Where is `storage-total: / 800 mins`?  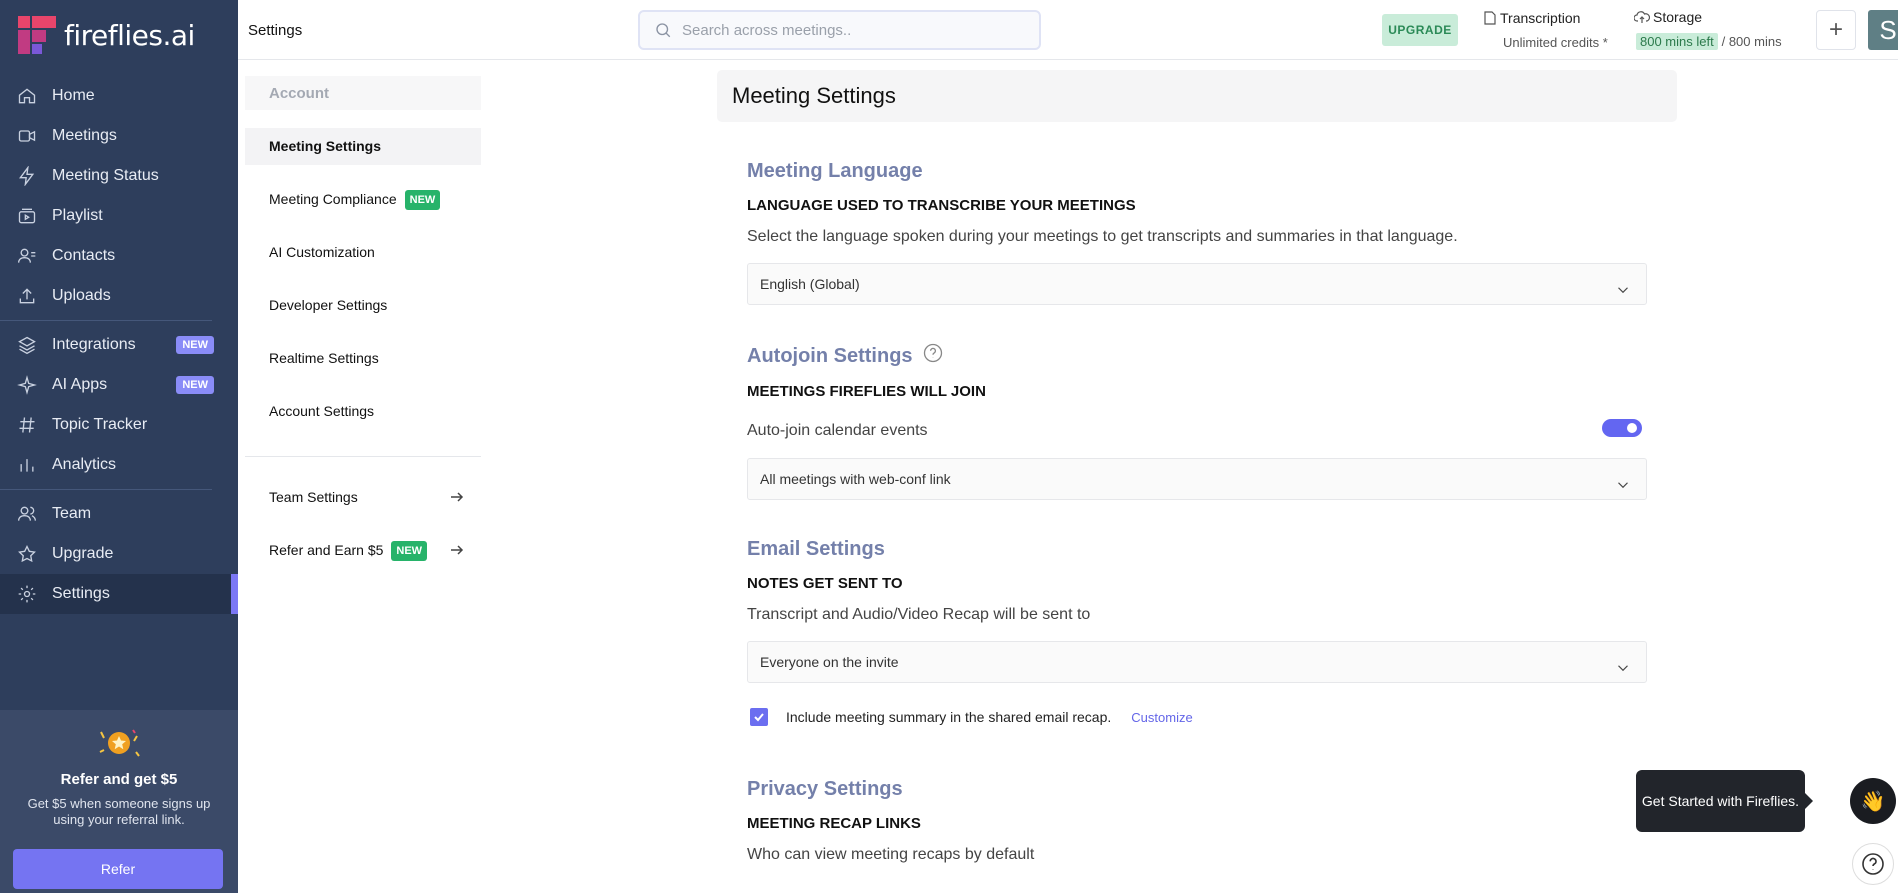
storage-total: / 800 mins is located at coordinates (1751, 41).